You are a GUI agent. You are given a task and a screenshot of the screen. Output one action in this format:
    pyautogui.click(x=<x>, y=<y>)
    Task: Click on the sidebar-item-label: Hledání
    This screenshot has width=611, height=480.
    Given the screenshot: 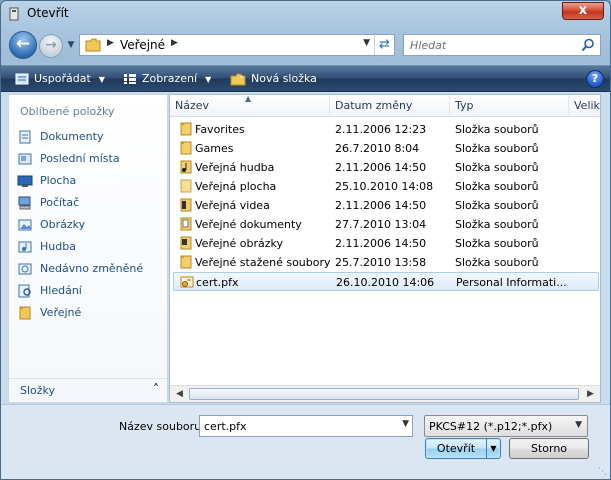 What is the action you would take?
    pyautogui.click(x=61, y=290)
    